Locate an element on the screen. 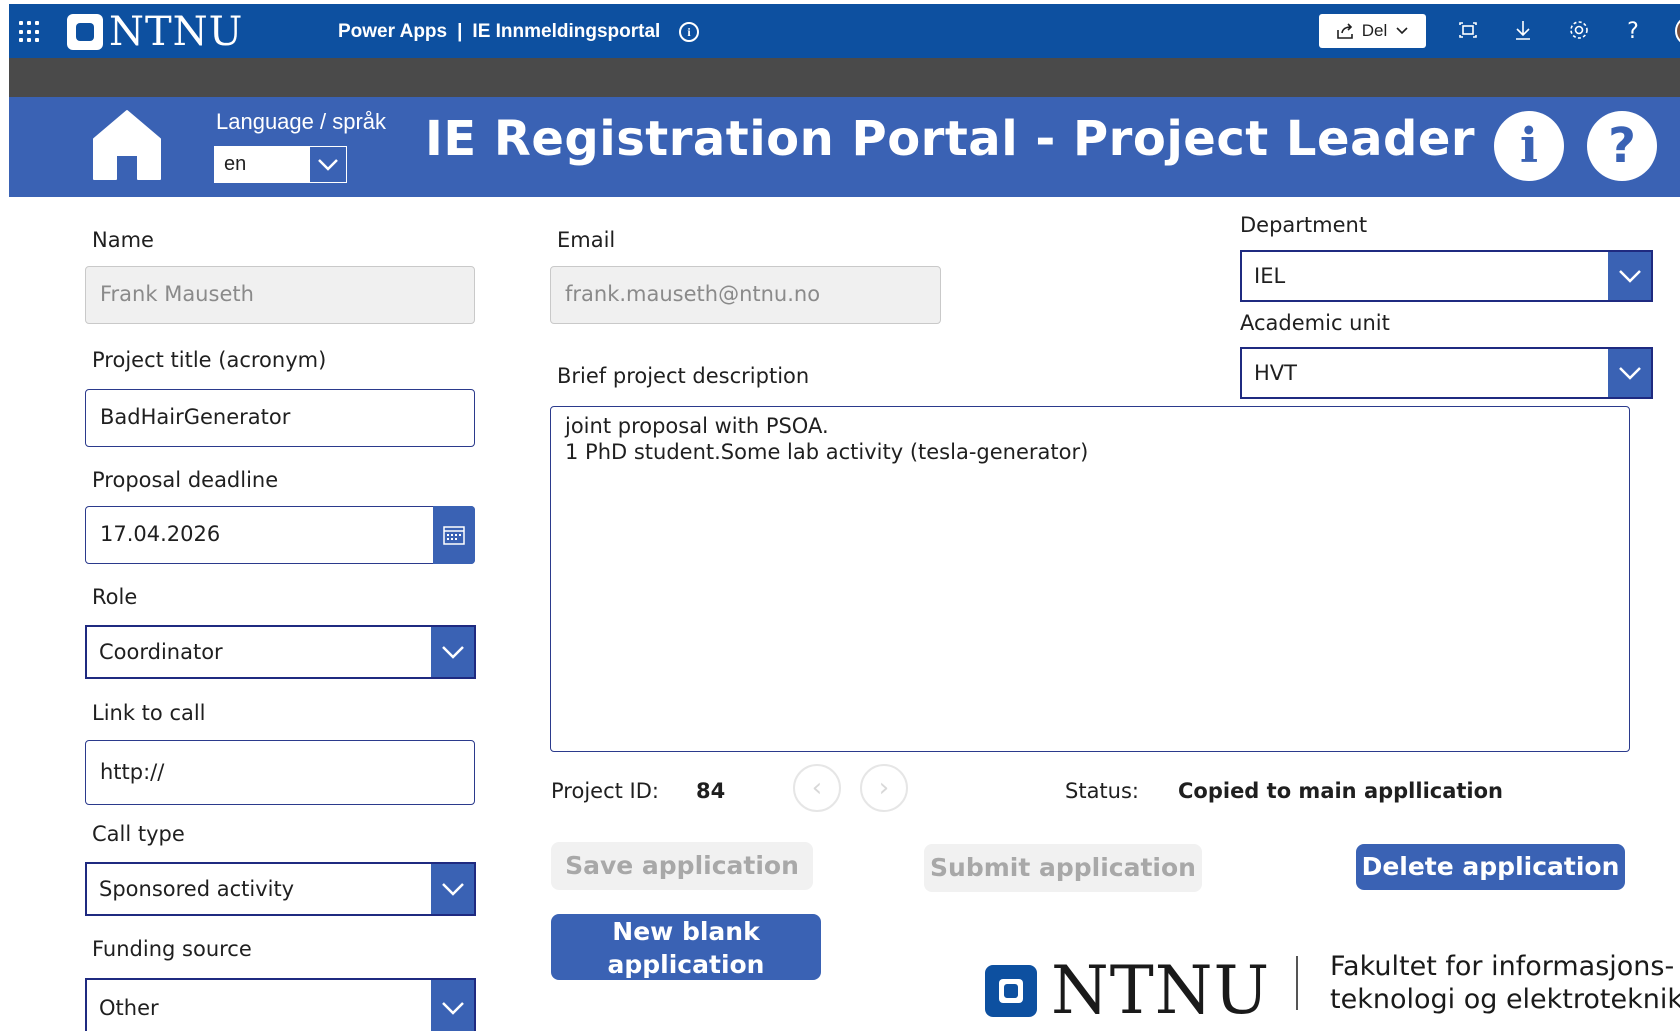 The height and width of the screenshot is (1031, 1680). fit-screen-icon is located at coordinates (1468, 32).